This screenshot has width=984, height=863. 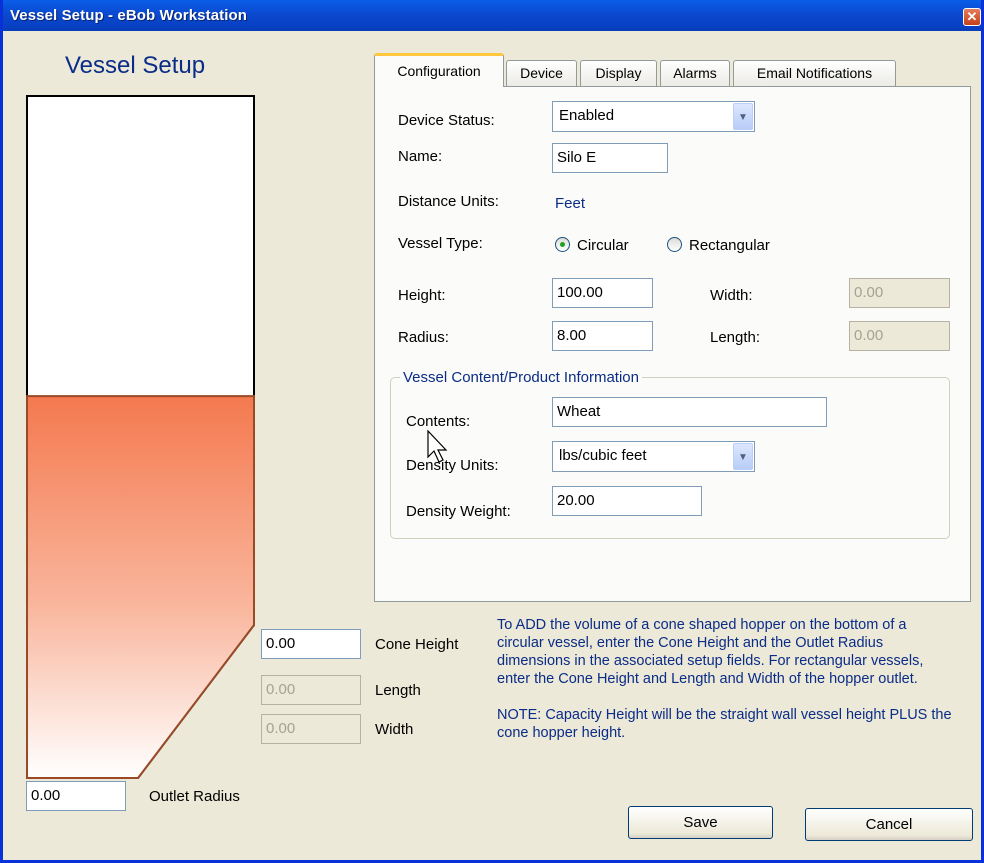 I want to click on name-field: Silo E, so click(x=610, y=158).